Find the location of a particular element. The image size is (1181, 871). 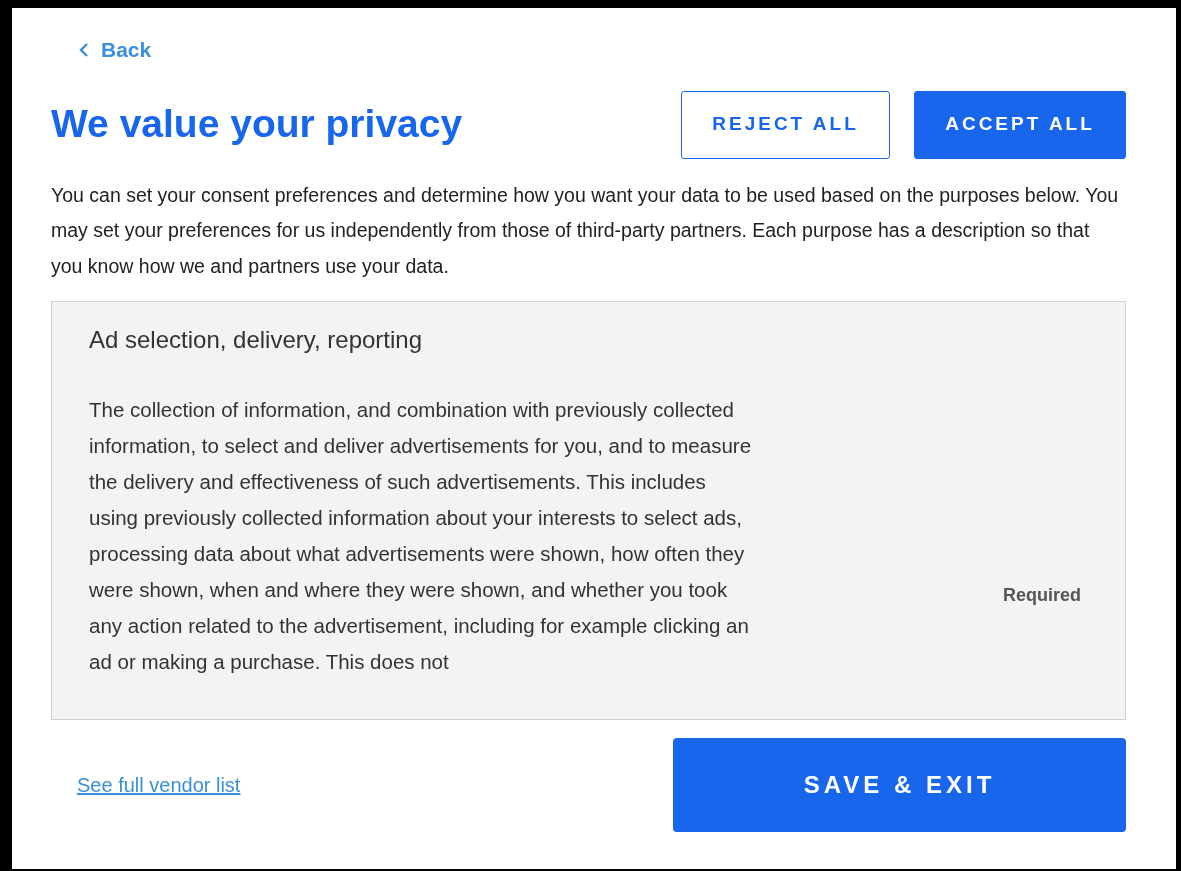

accept-all-button: ACCEPT ALL is located at coordinates (1020, 124).